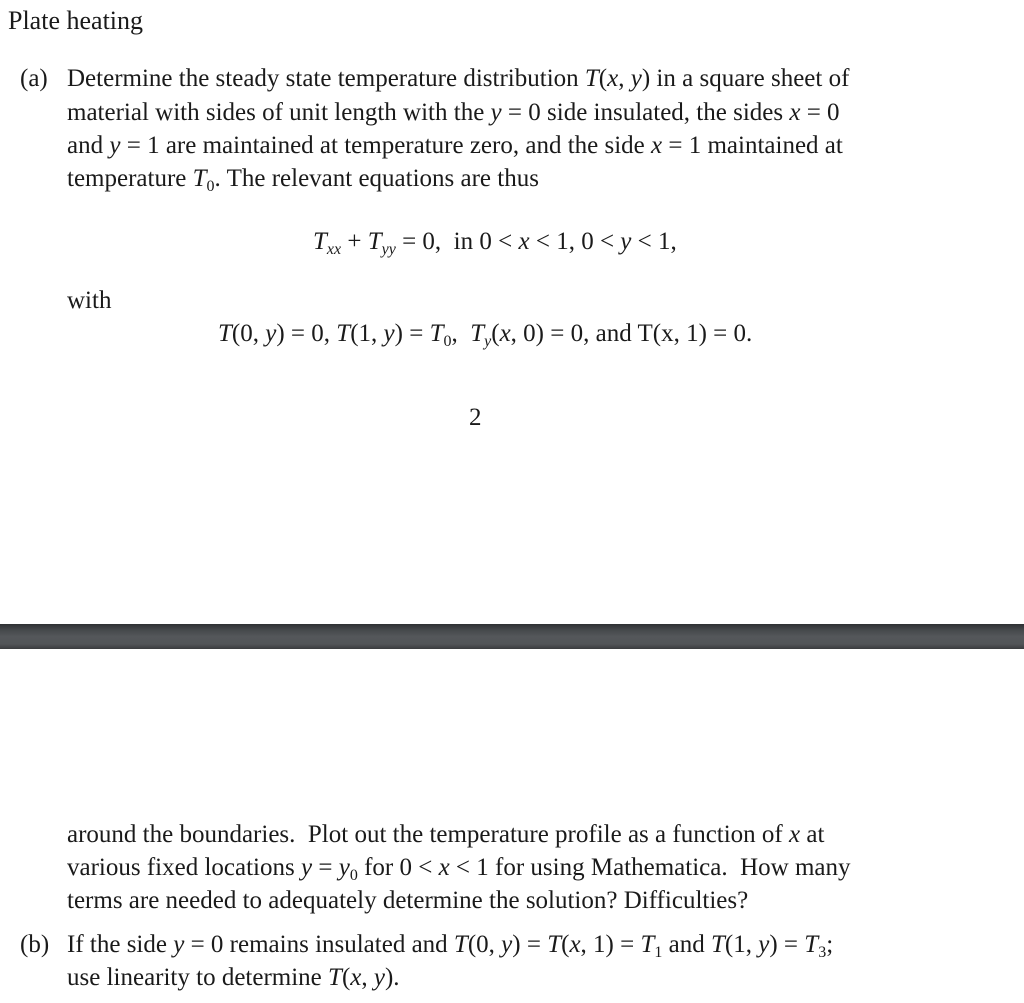 The width and height of the screenshot is (1024, 1003). Describe the element at coordinates (76, 20) in the screenshot. I see `section-title: Plate heating` at that location.